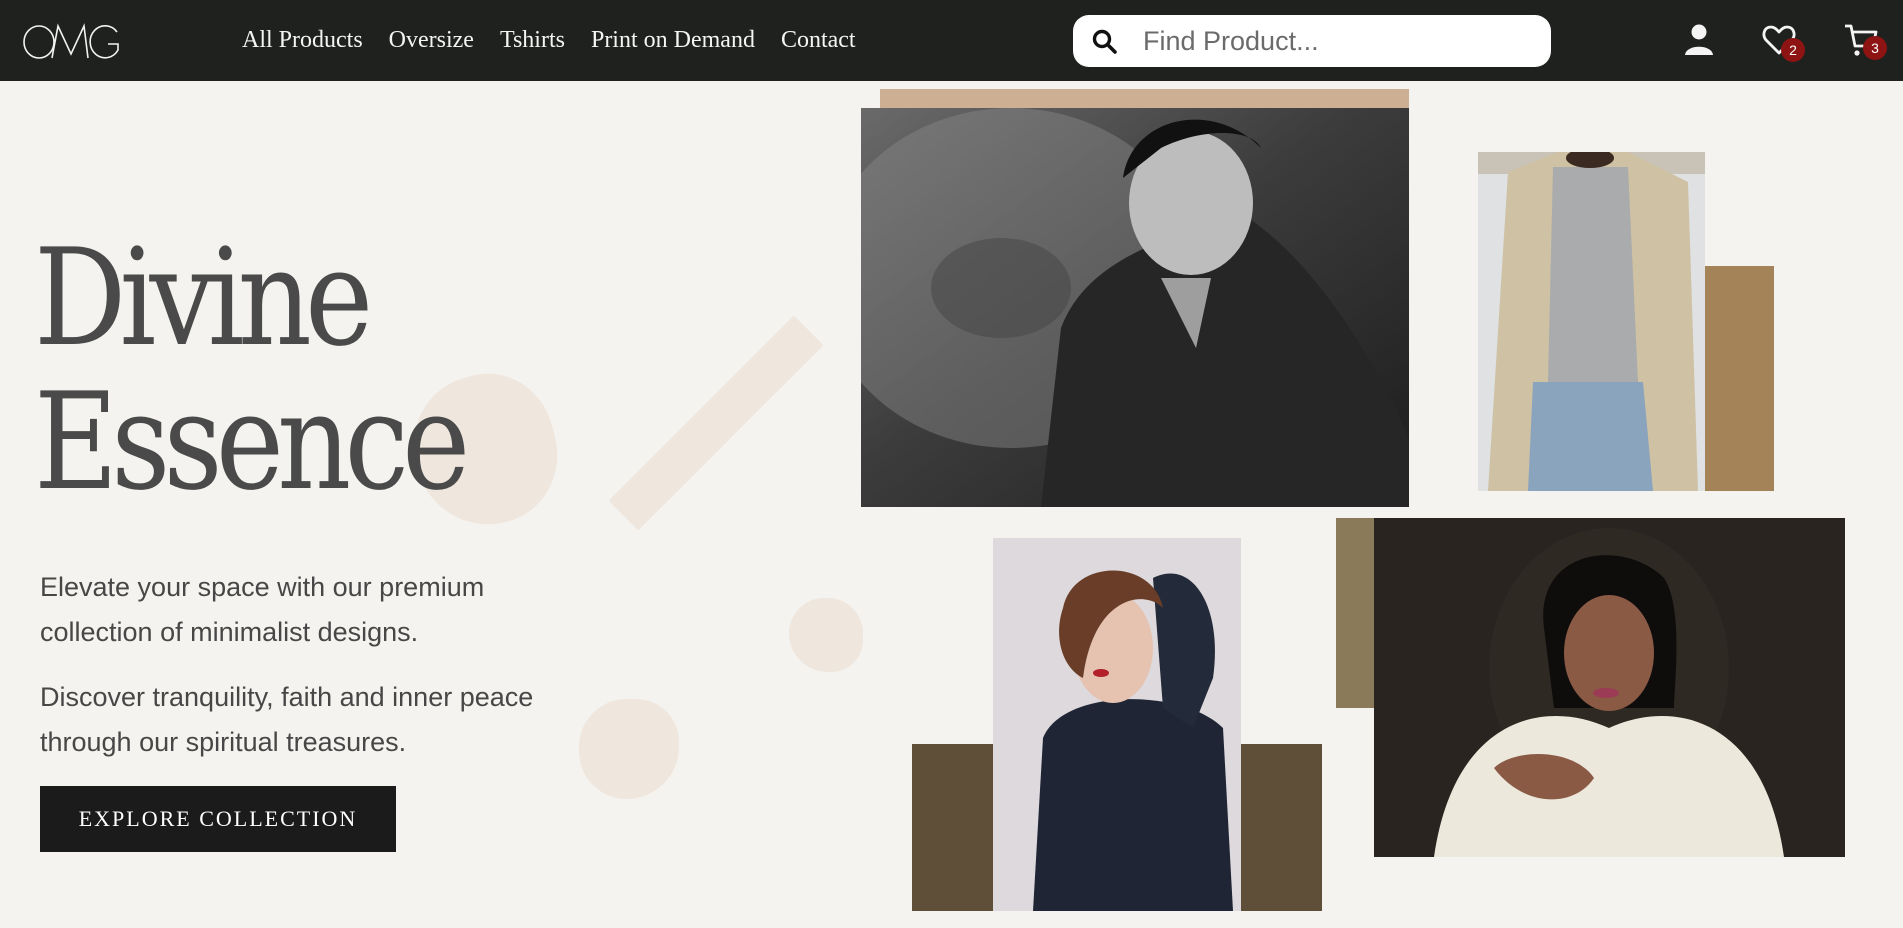 The height and width of the screenshot is (928, 1903). Describe the element at coordinates (826, 635) in the screenshot. I see `decorative-blob-small` at that location.